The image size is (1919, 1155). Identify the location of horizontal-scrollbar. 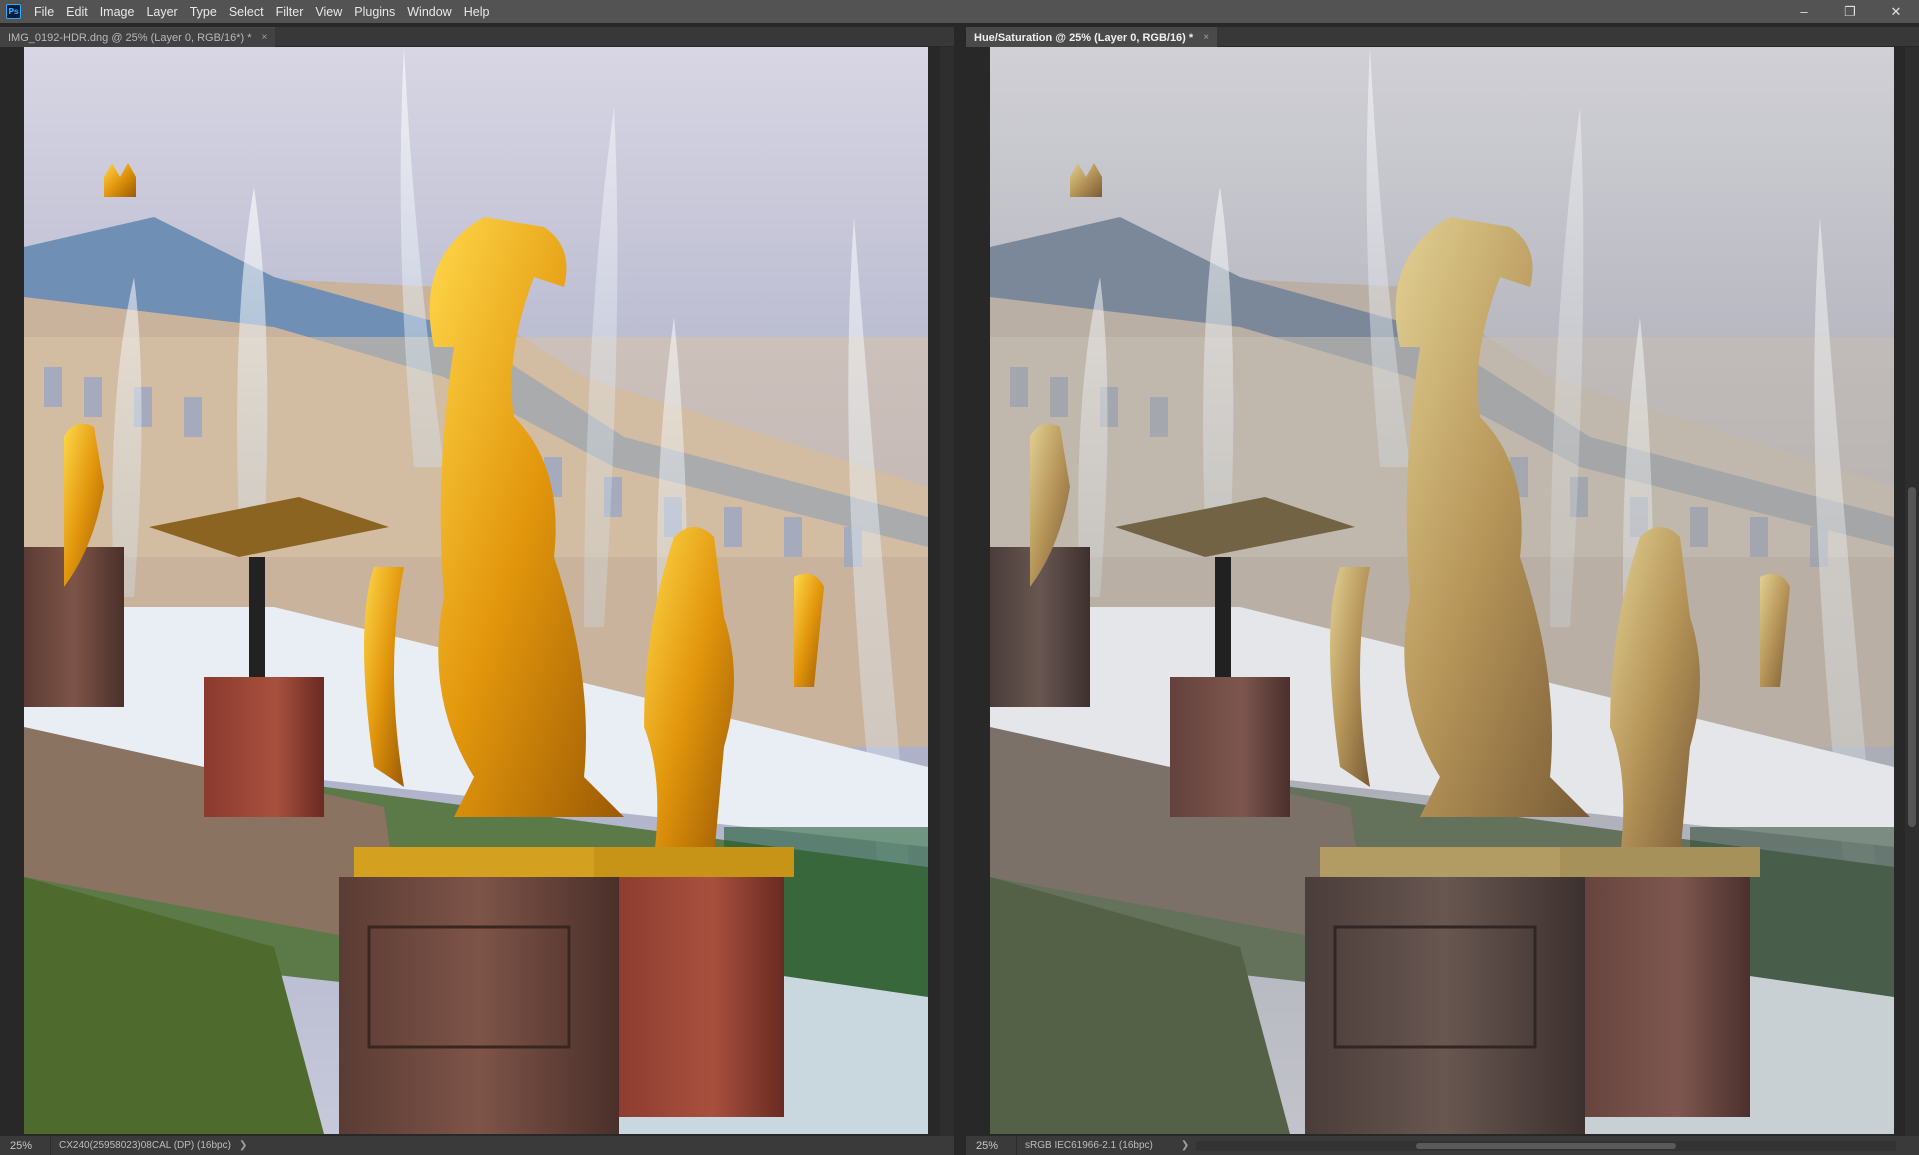
(1546, 1146).